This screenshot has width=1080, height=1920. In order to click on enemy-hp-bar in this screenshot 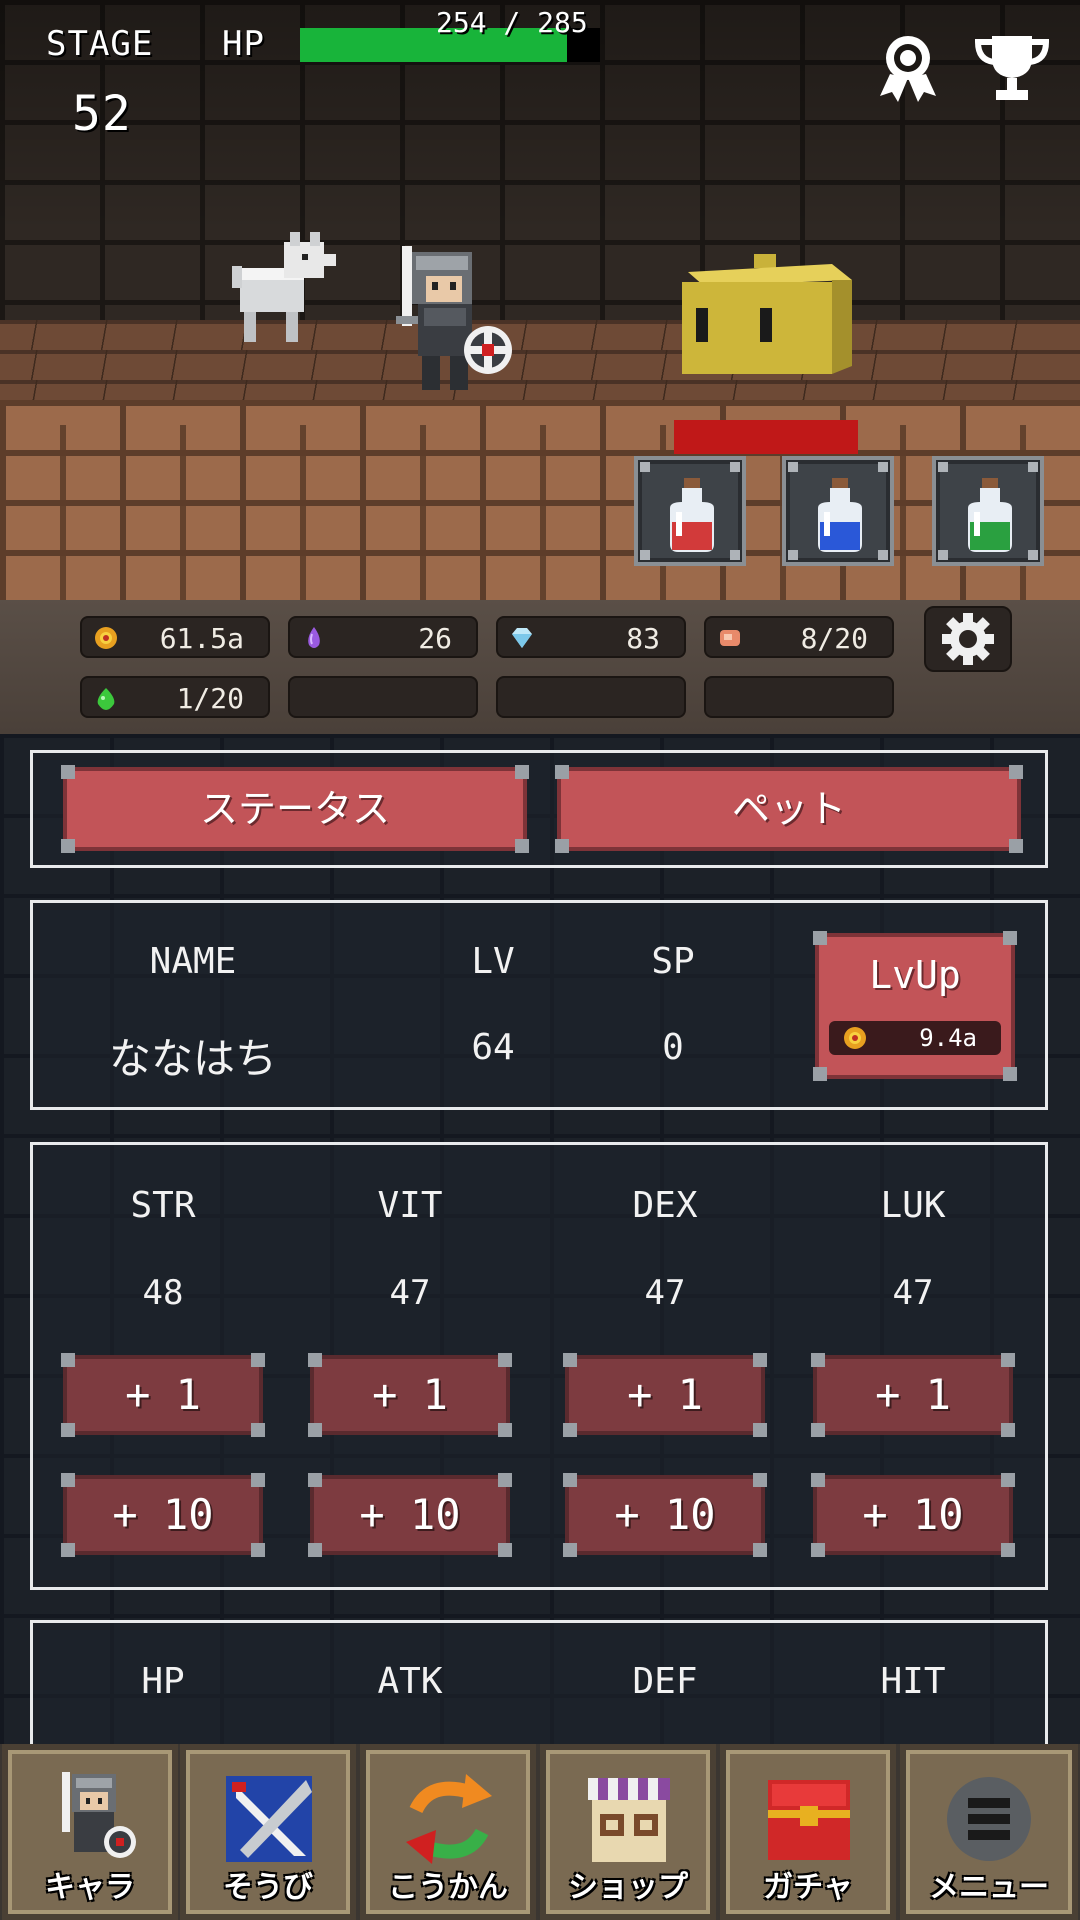, I will do `click(766, 437)`.